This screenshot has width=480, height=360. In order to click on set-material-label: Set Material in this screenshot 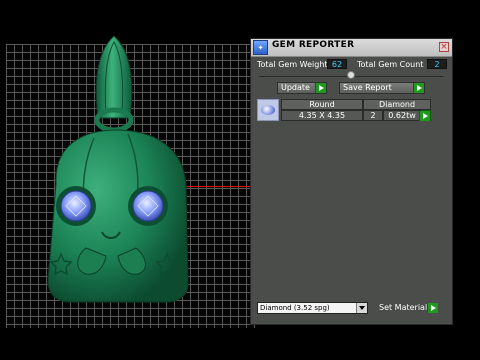, I will do `click(403, 307)`.